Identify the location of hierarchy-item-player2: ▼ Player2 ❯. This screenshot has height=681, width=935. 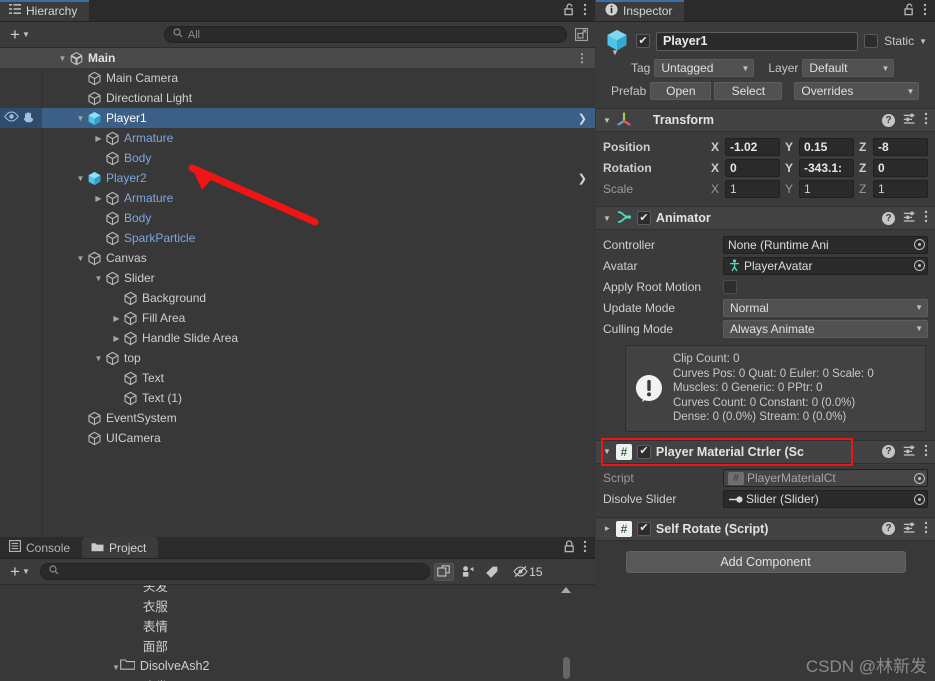
(297, 178).